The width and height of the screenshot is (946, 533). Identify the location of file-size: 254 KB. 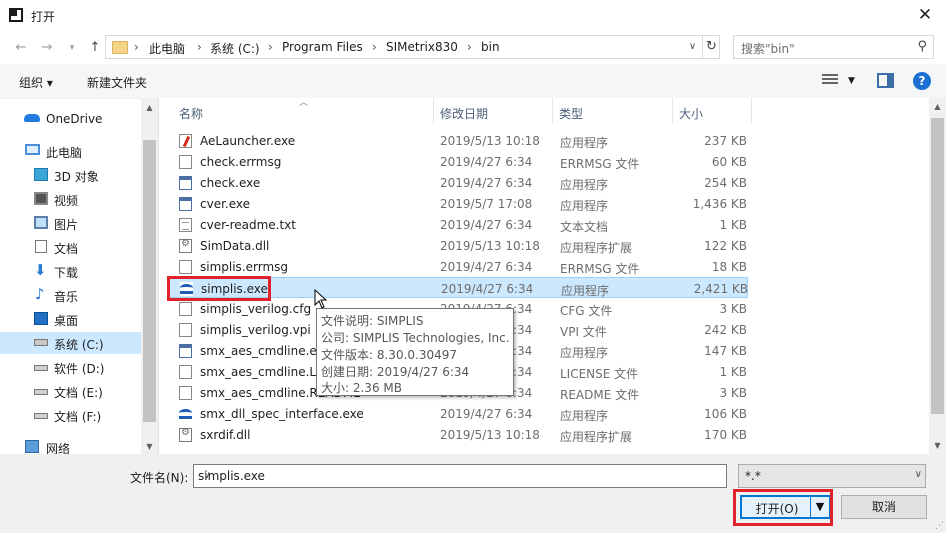
(725, 183).